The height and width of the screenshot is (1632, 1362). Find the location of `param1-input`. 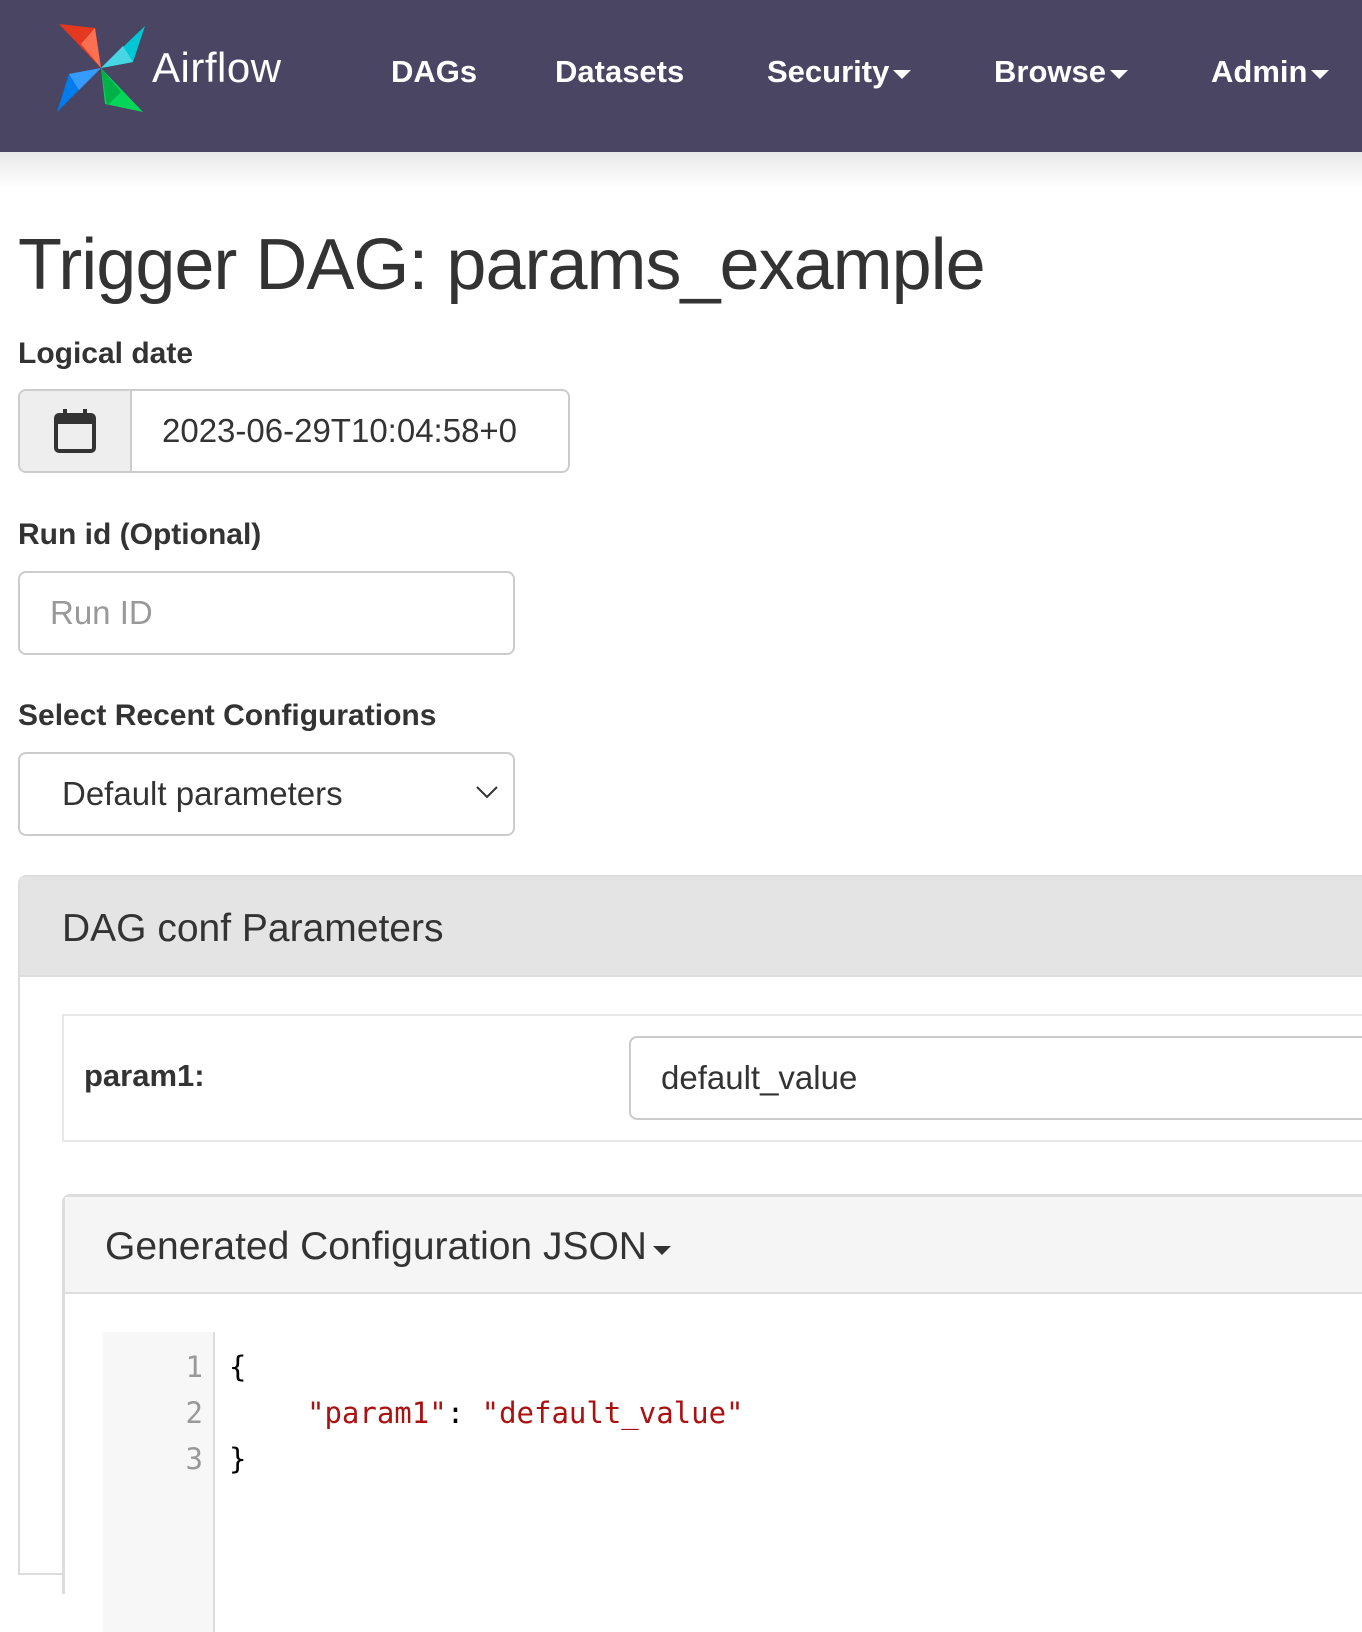

param1-input is located at coordinates (995, 1078).